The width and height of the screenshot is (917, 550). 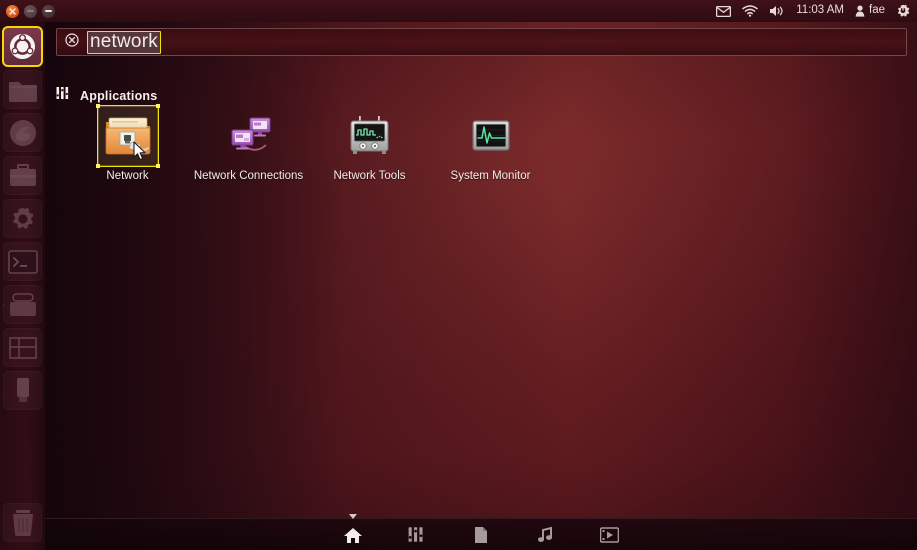 I want to click on network-indicator, so click(x=750, y=11).